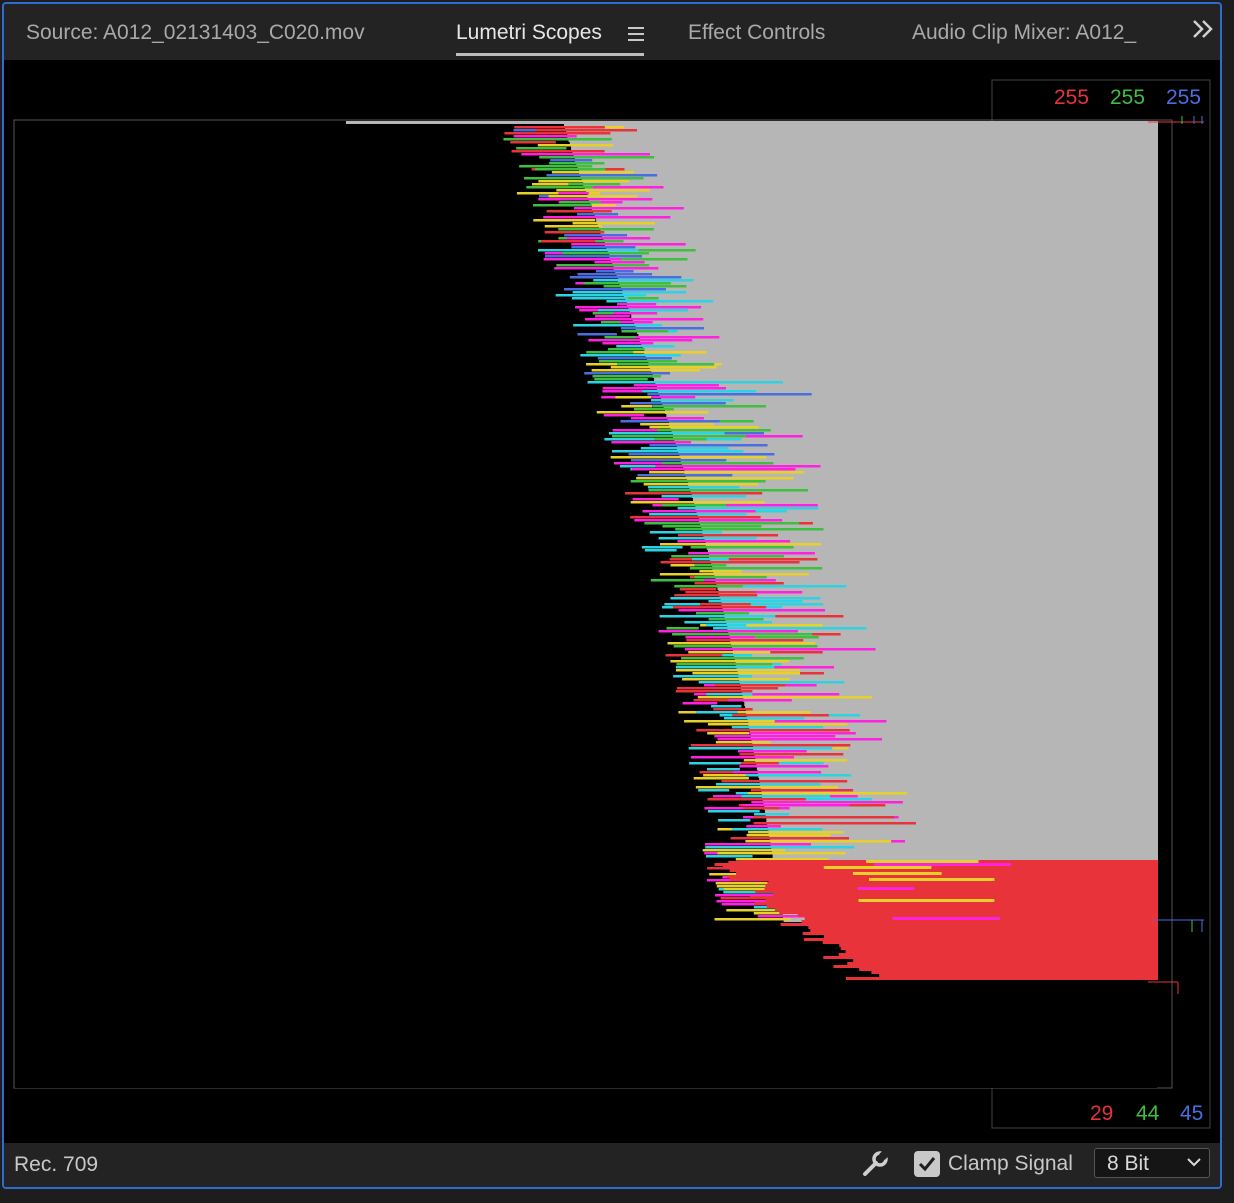 The height and width of the screenshot is (1203, 1234). What do you see at coordinates (1010, 1163) in the screenshot?
I see `clamp-signal-label: Clamp Signal` at bounding box center [1010, 1163].